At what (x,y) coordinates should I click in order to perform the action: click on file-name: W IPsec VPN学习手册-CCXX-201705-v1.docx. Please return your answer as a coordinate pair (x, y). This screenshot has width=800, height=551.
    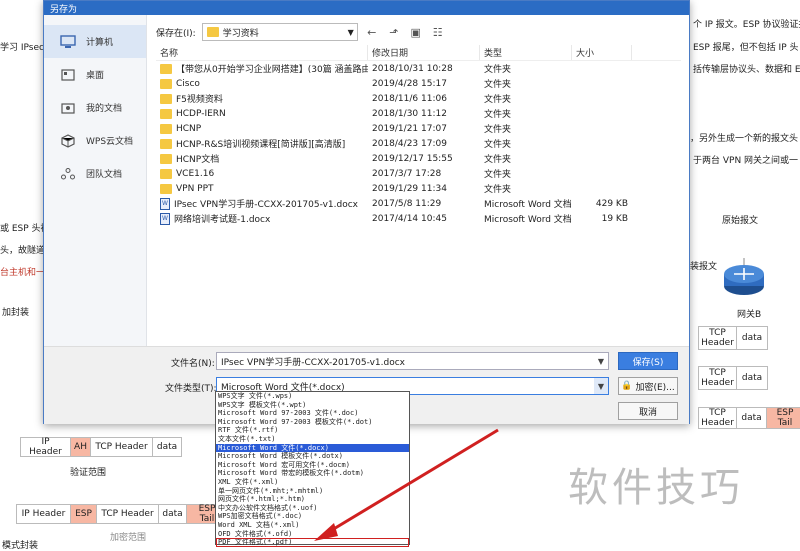
    Looking at the image, I should click on (262, 203).